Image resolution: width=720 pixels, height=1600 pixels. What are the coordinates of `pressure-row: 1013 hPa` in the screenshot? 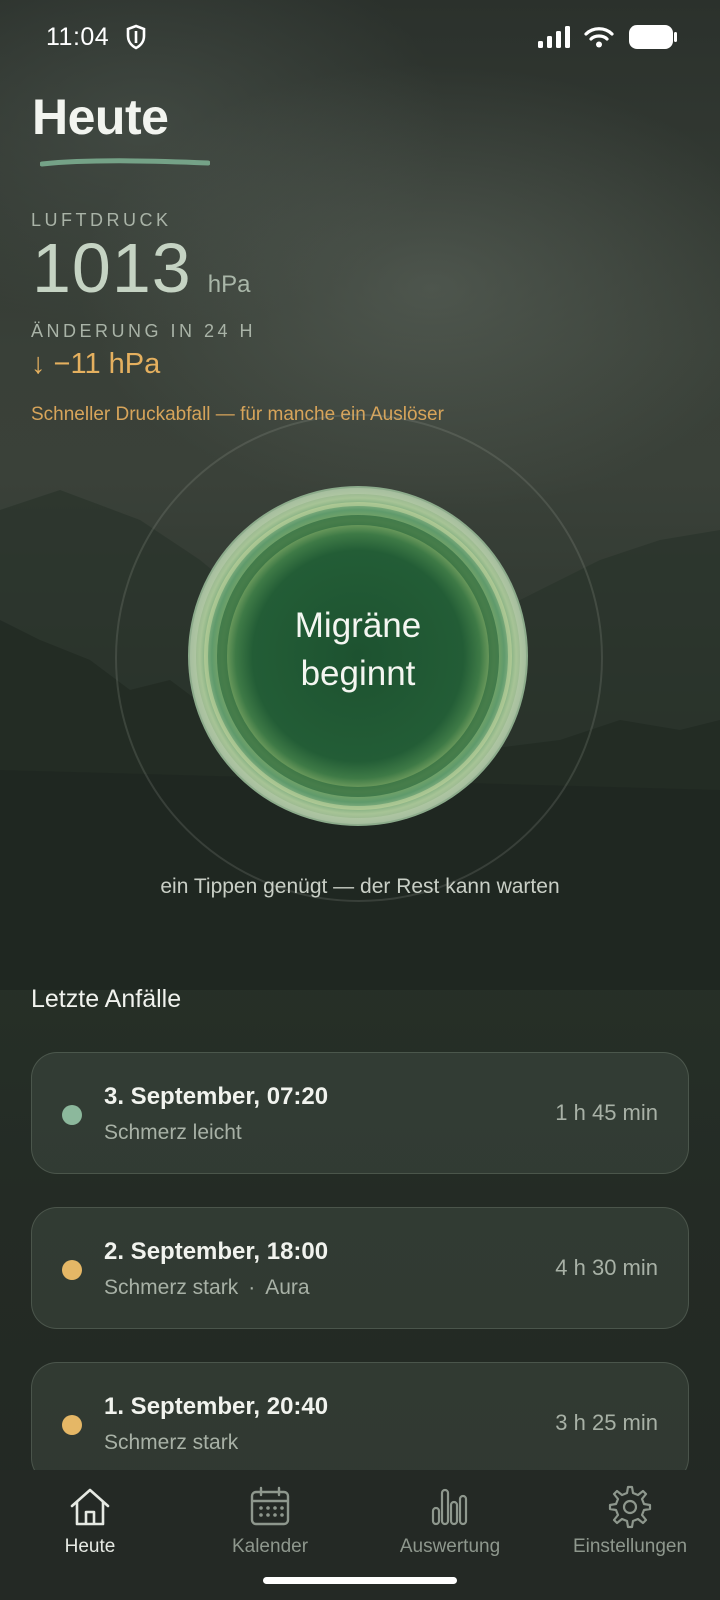 It's located at (141, 268).